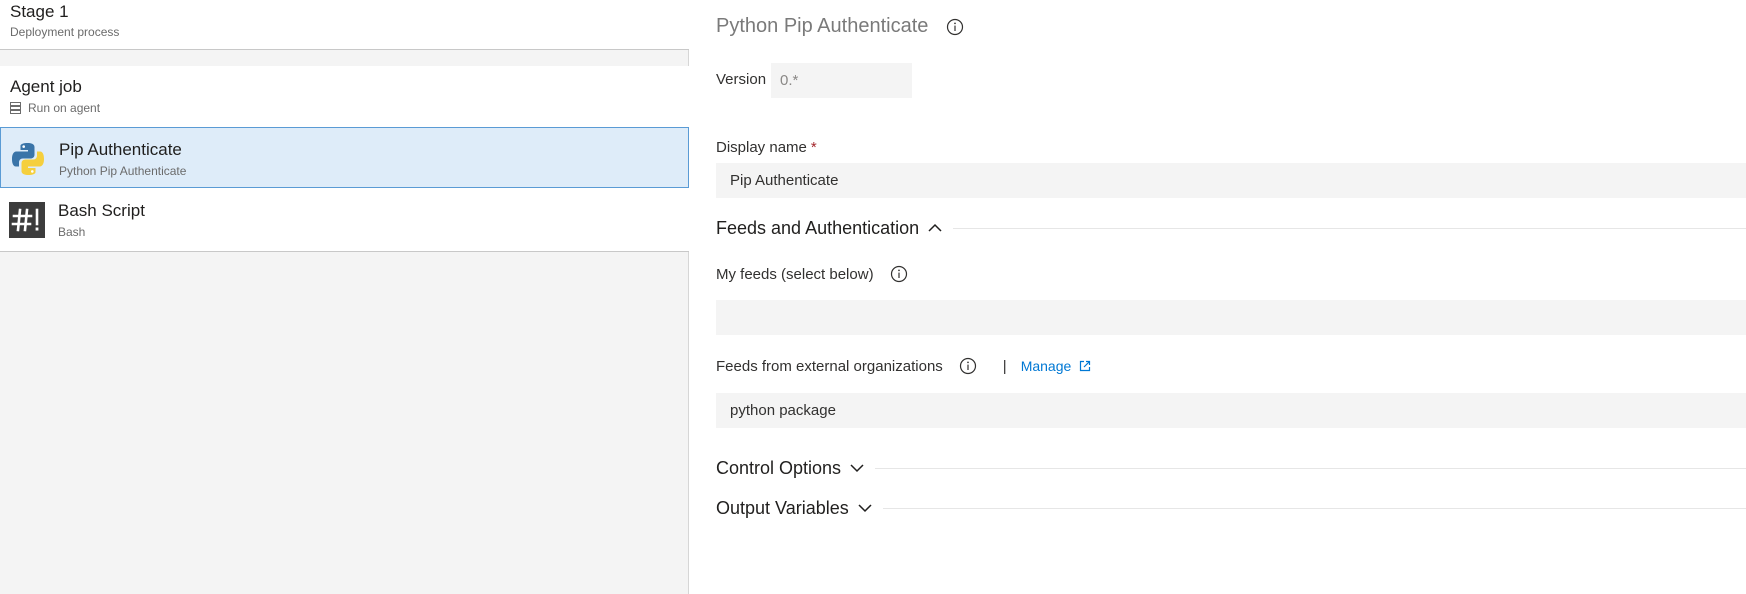 This screenshot has height=594, width=1746. Describe the element at coordinates (65, 32) in the screenshot. I see `stage-subtitle: Deployment process` at that location.